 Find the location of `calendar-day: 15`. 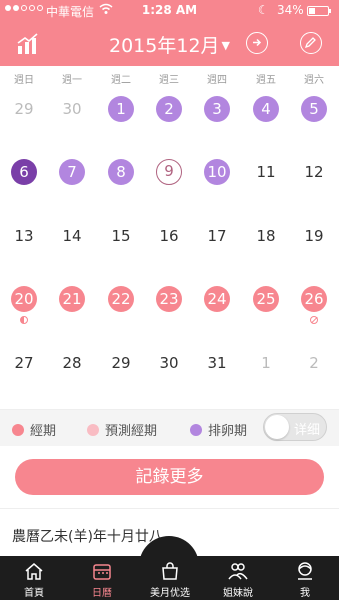

calendar-day: 15 is located at coordinates (121, 236).